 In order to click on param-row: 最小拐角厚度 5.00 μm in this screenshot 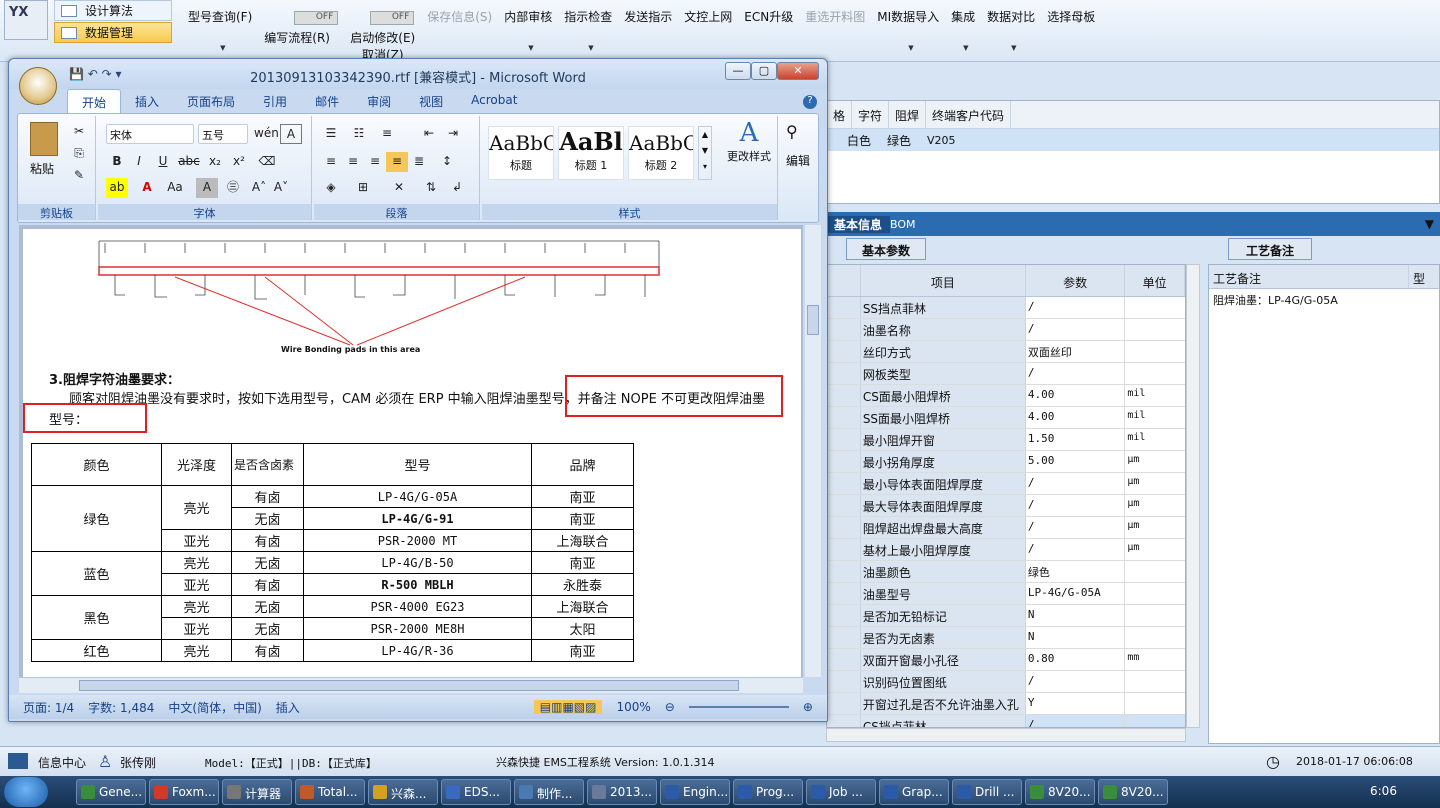, I will do `click(1006, 462)`.